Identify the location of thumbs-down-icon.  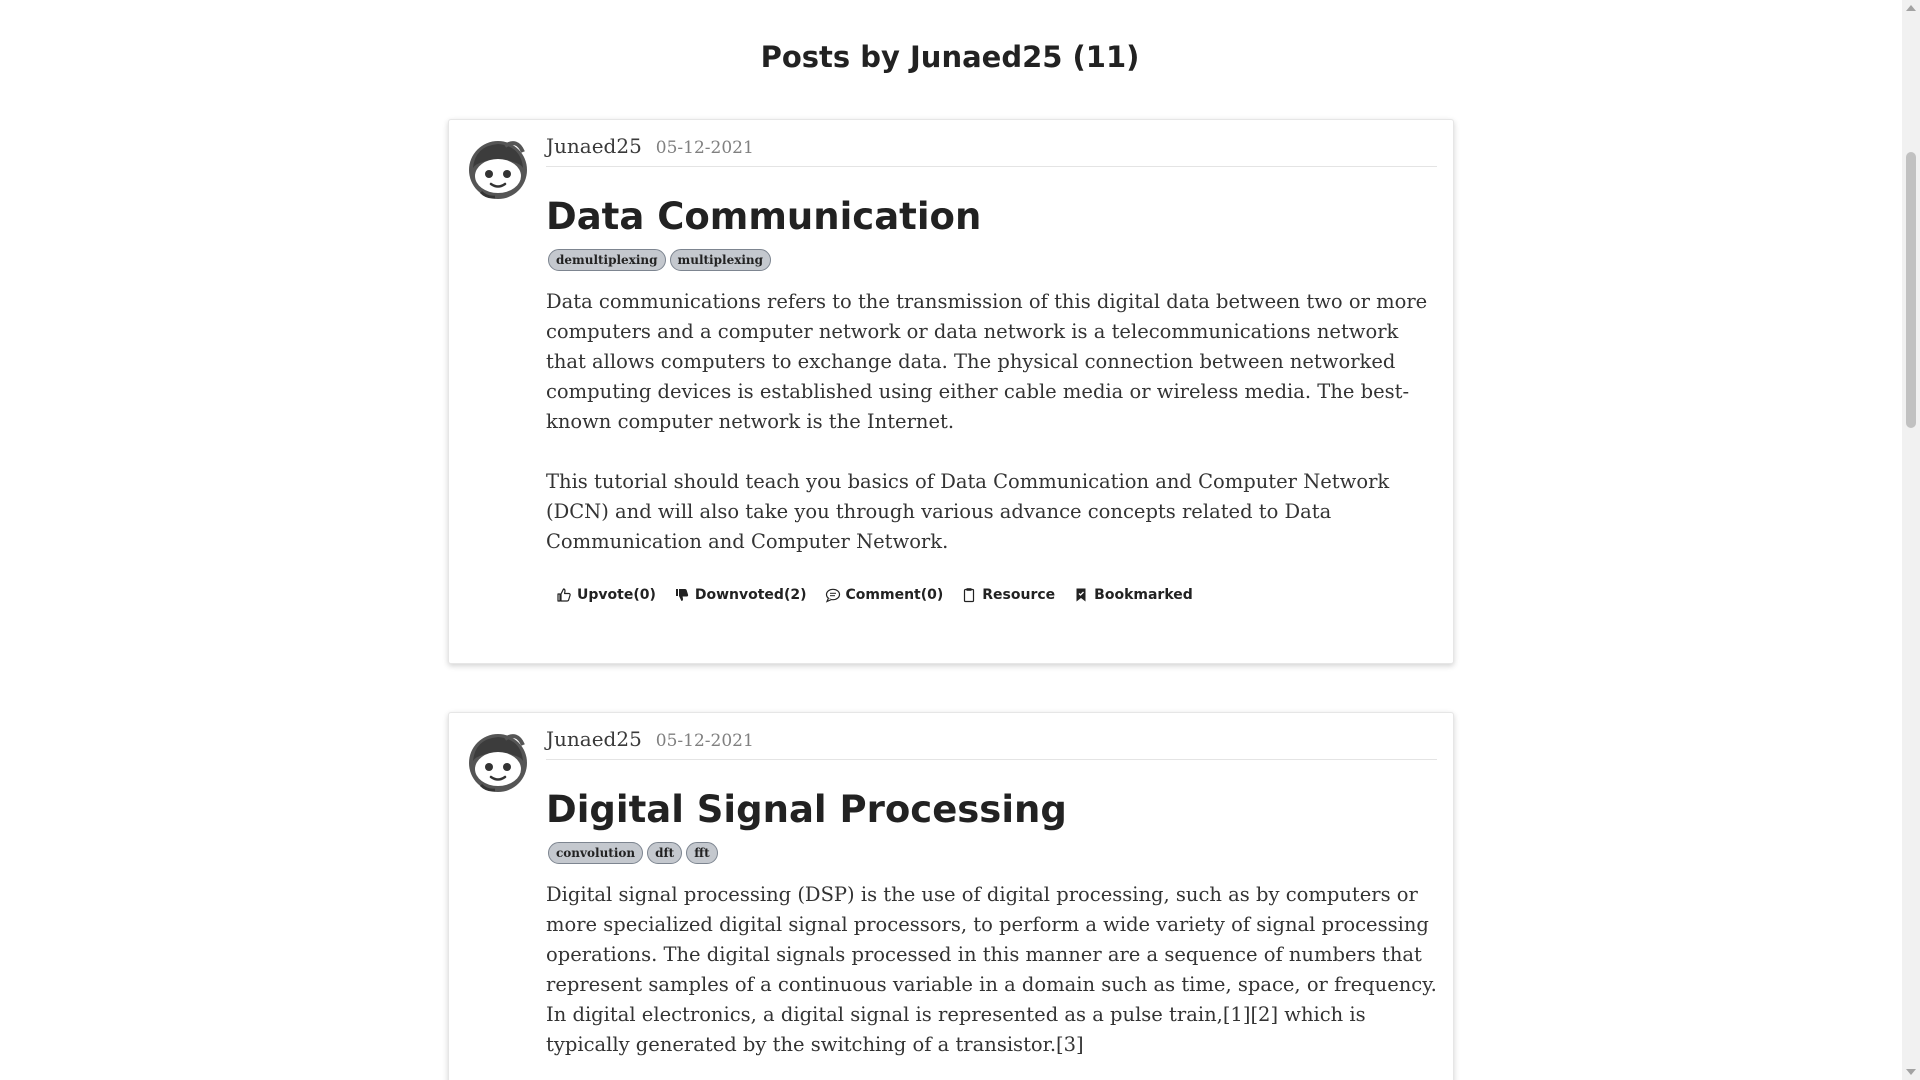
(681, 595).